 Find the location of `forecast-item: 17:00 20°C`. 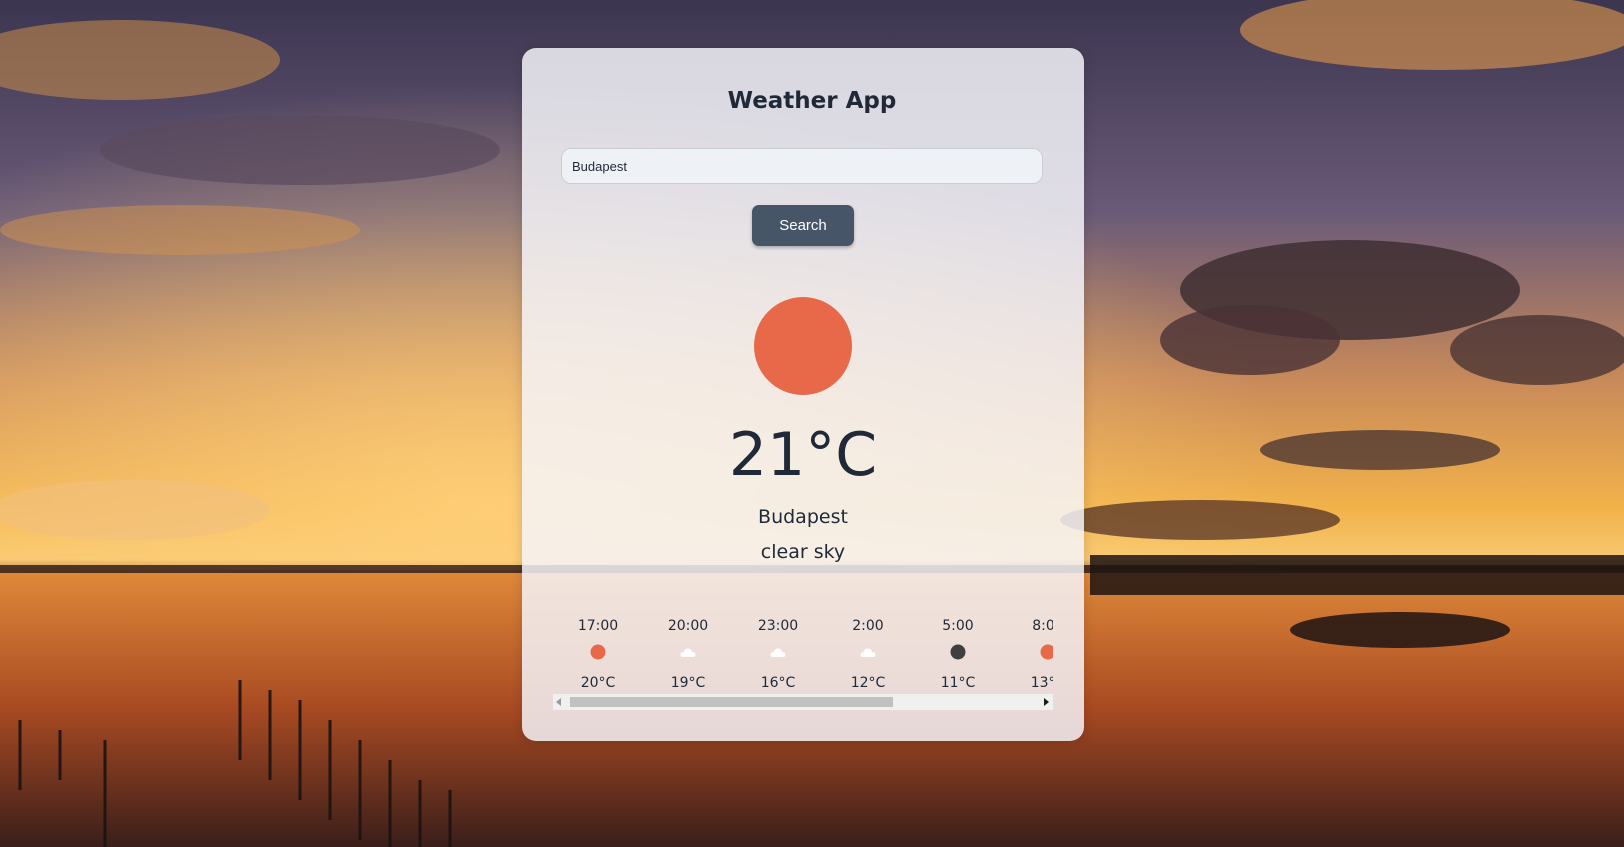

forecast-item: 17:00 20°C is located at coordinates (598, 652).